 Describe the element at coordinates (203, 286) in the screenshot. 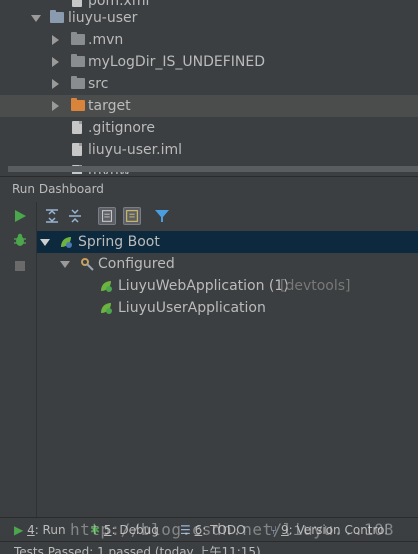

I see `app-name: LiuyuWebApplication (1)` at that location.